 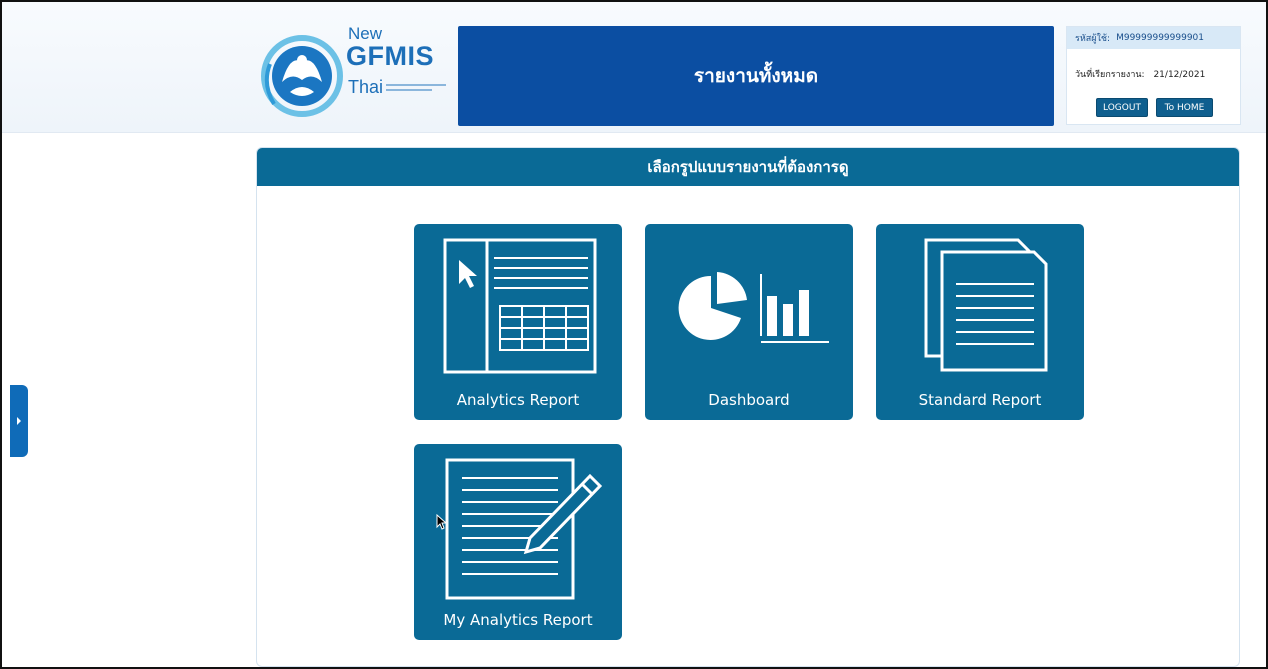 I want to click on user-id-label: รหัสผู้ใช้:, so click(x=1093, y=39).